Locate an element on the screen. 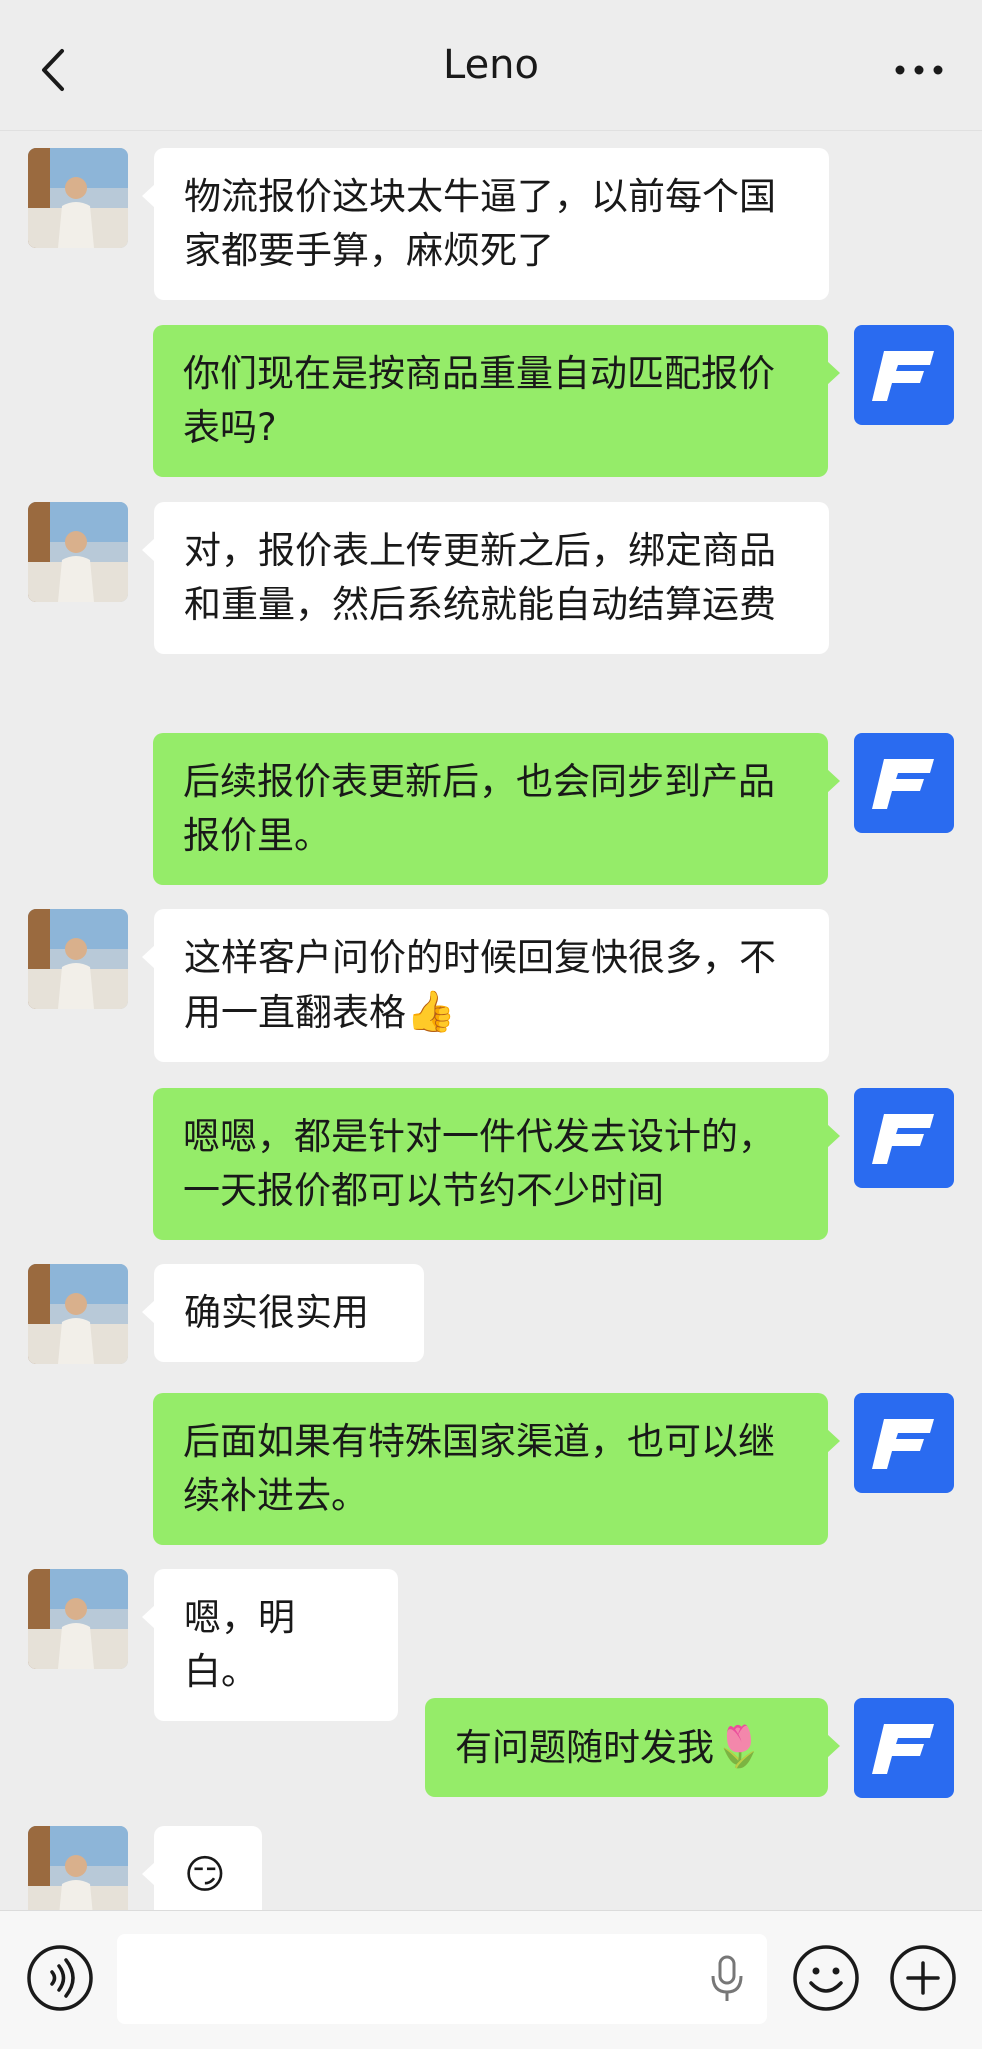 The height and width of the screenshot is (2049, 982). emoji-smile-icon is located at coordinates (826, 1978).